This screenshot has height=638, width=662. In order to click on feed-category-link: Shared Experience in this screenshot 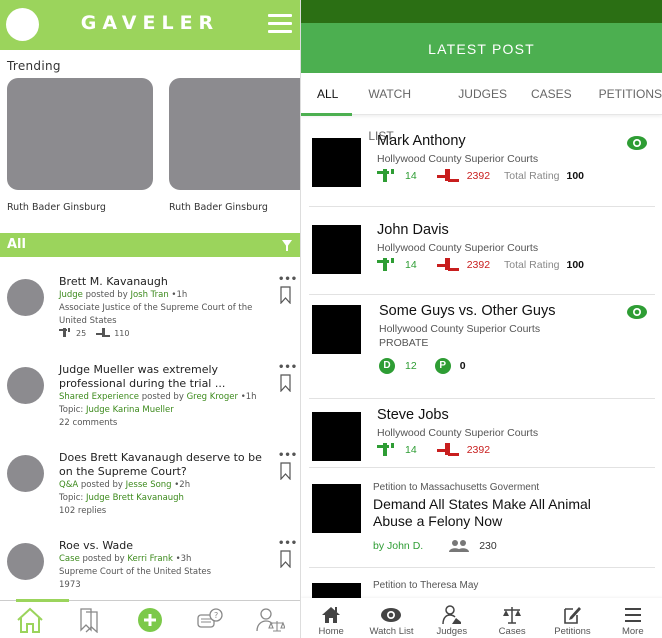, I will do `click(99, 397)`.